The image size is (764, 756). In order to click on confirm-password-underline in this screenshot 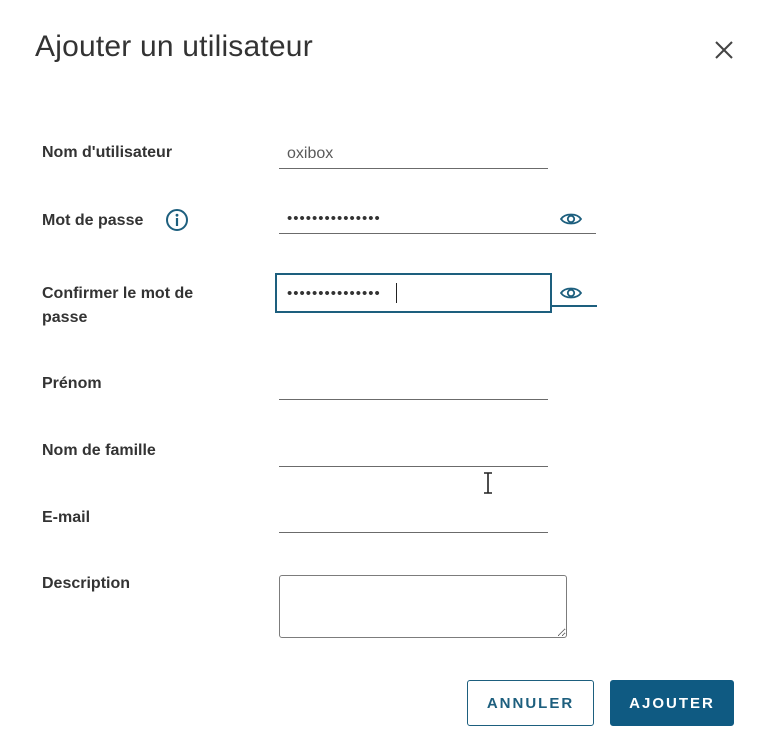, I will do `click(574, 306)`.